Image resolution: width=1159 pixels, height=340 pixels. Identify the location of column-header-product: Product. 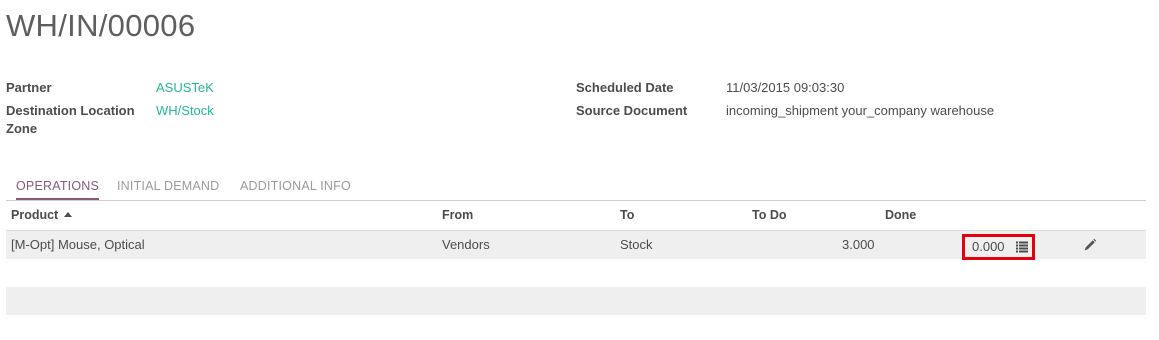
(42, 215).